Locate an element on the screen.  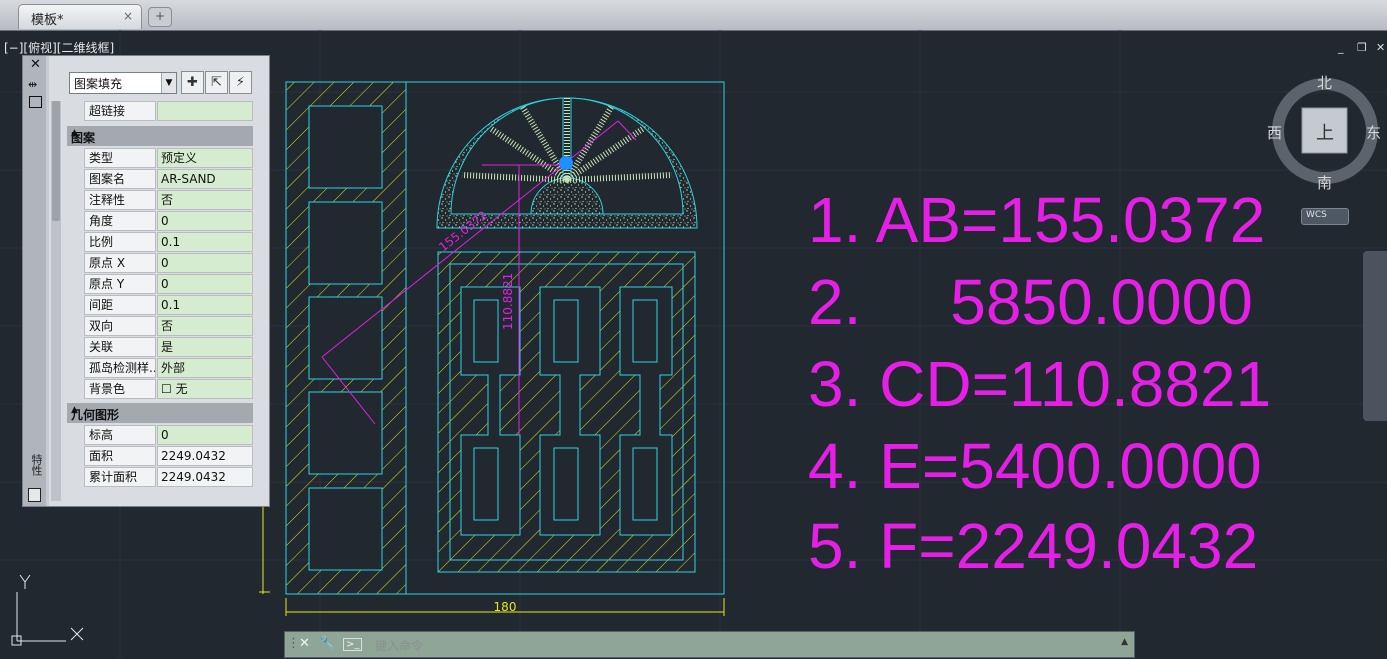
palette-menu-icon is located at coordinates (35, 102).